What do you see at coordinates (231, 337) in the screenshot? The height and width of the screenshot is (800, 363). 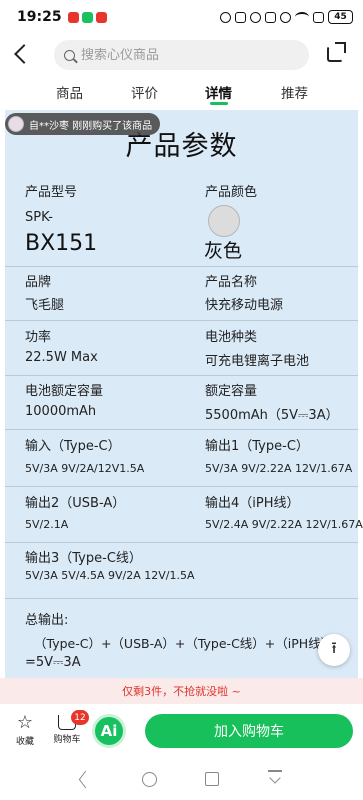 I see `battery-type-label: 电池种类` at bounding box center [231, 337].